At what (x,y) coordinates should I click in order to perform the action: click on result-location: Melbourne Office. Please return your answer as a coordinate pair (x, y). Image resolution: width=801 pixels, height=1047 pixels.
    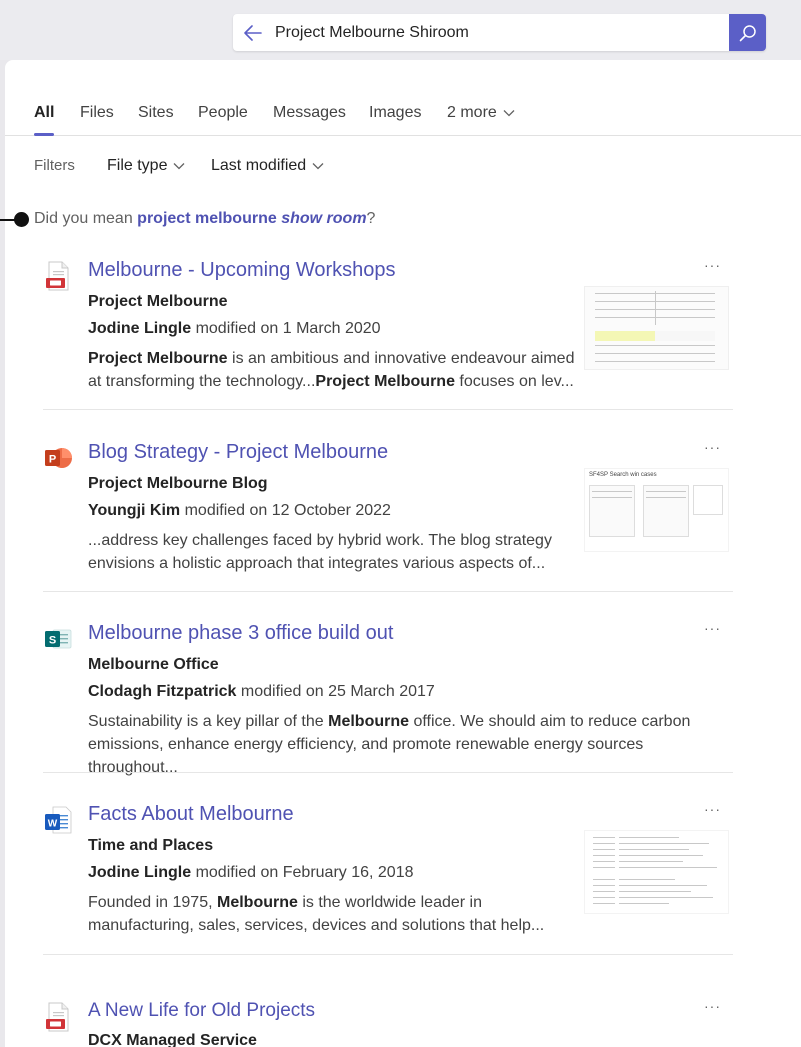
    Looking at the image, I should click on (153, 664).